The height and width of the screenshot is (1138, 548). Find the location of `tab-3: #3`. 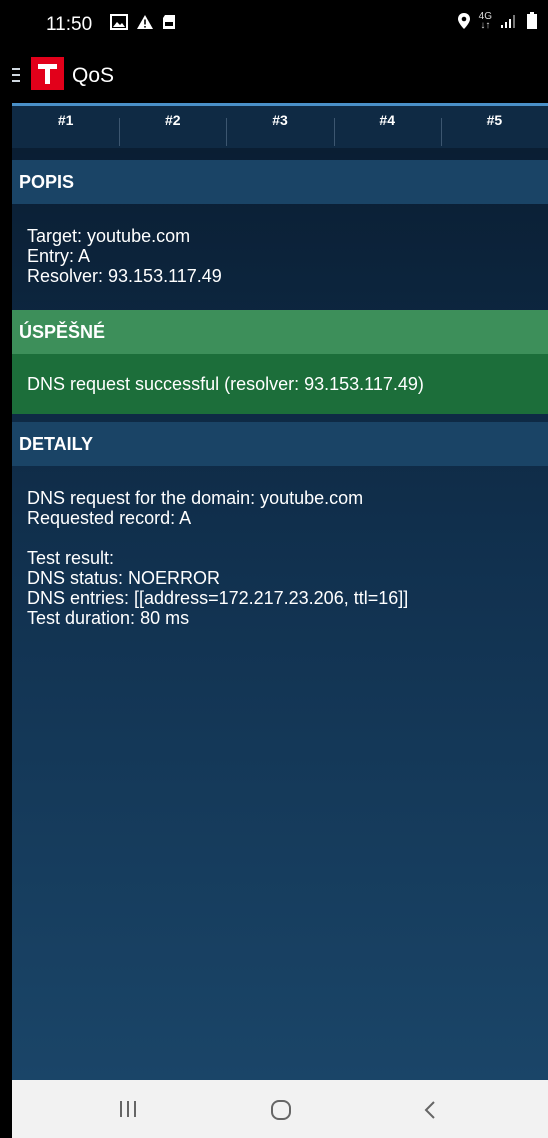

tab-3: #3 is located at coordinates (279, 127).